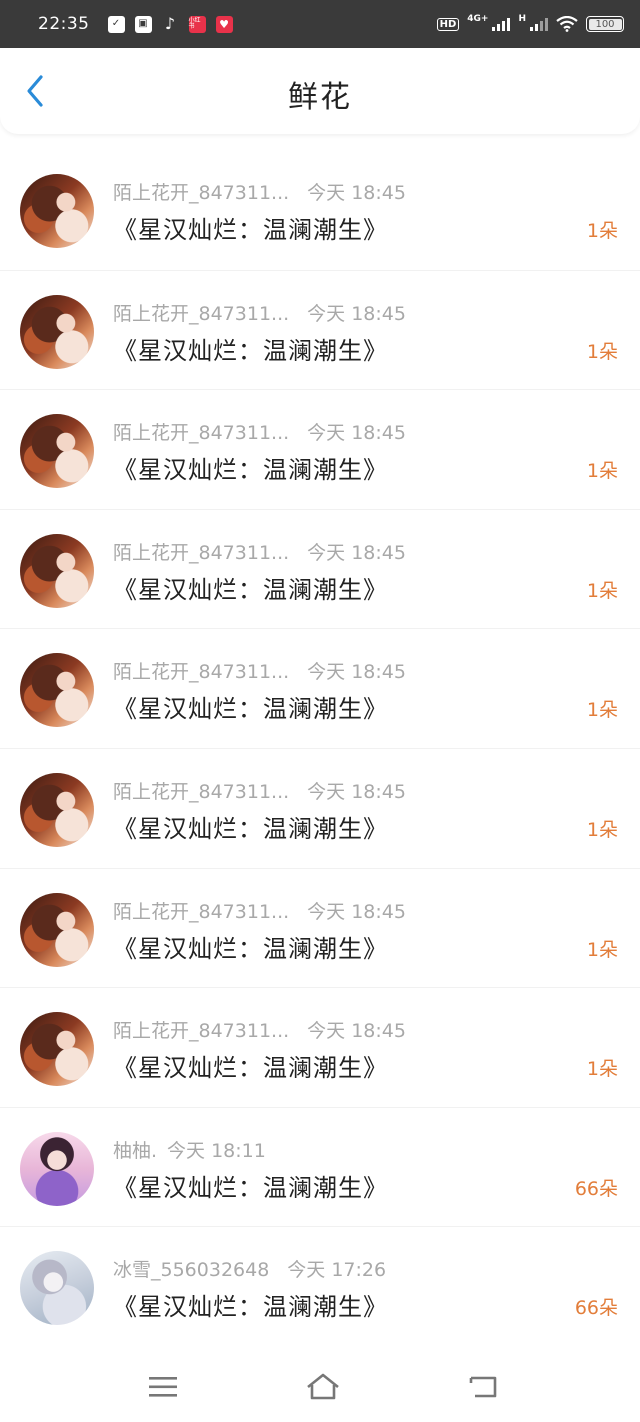 The width and height of the screenshot is (640, 1422). I want to click on page-header: 鲜花, so click(320, 91).